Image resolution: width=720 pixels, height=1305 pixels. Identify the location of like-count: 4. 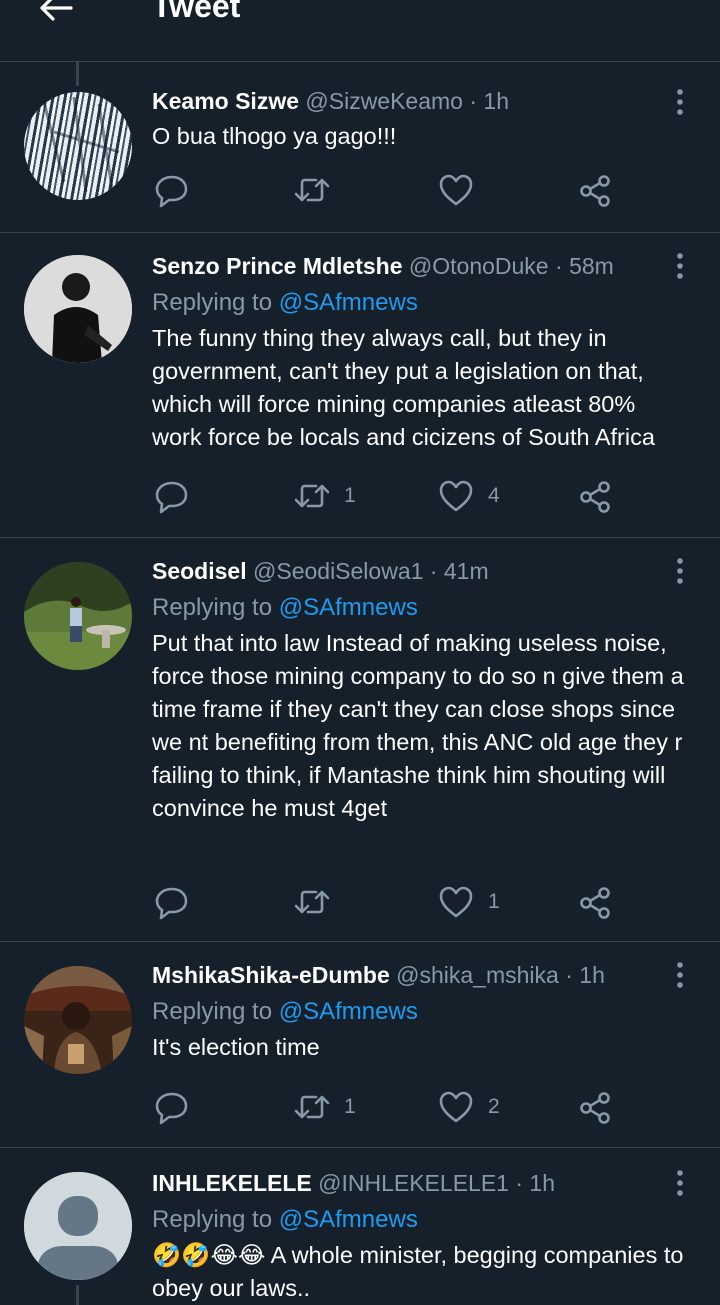
(494, 495).